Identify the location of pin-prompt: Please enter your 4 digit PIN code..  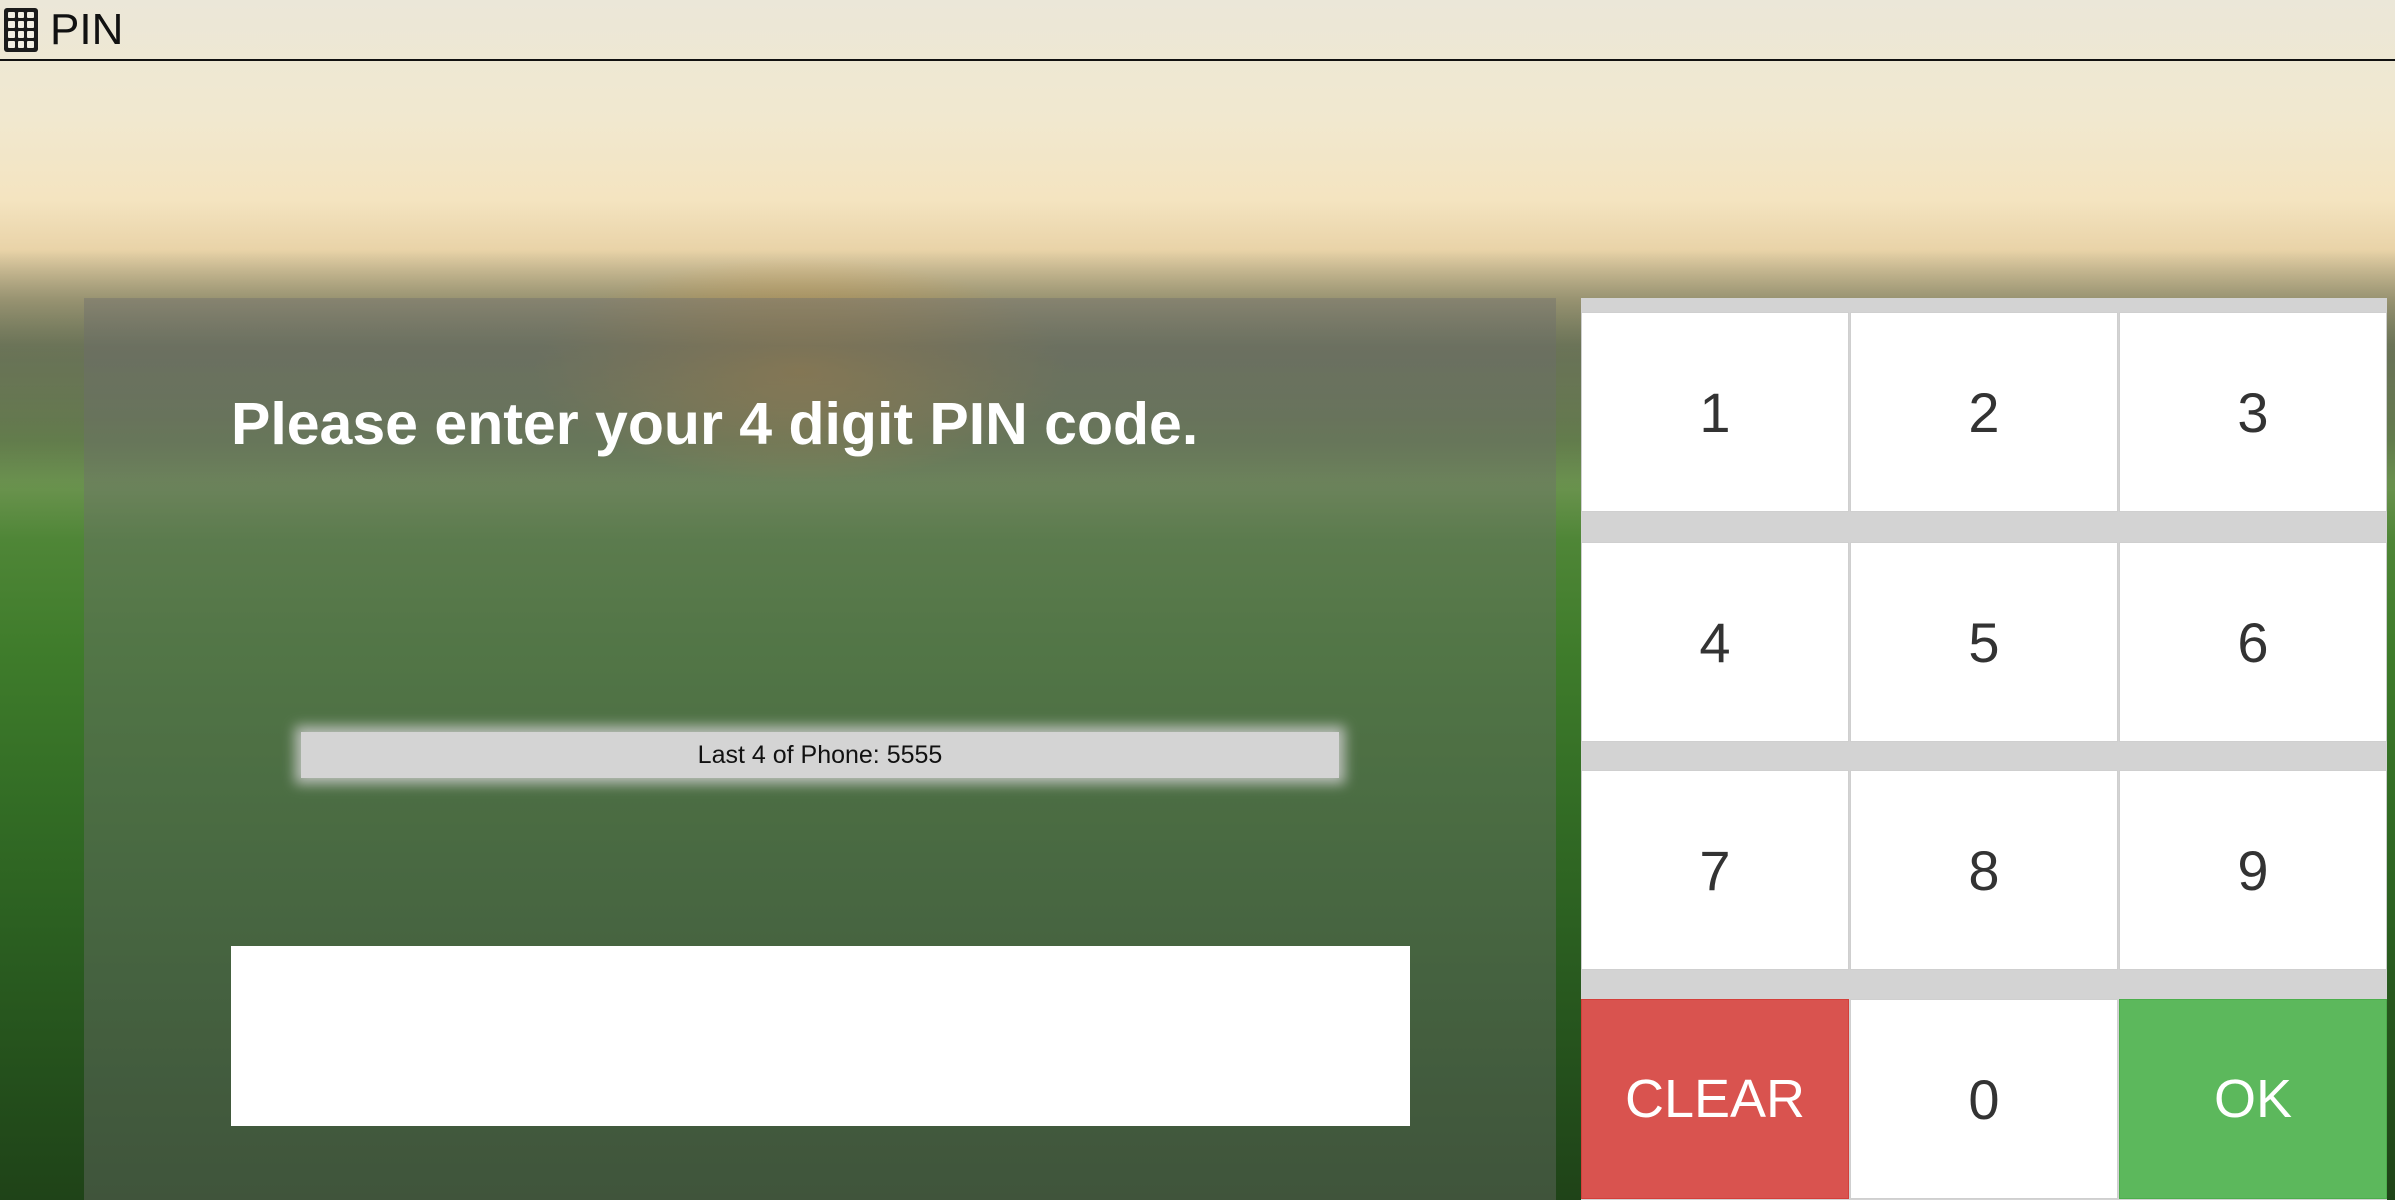
(715, 424).